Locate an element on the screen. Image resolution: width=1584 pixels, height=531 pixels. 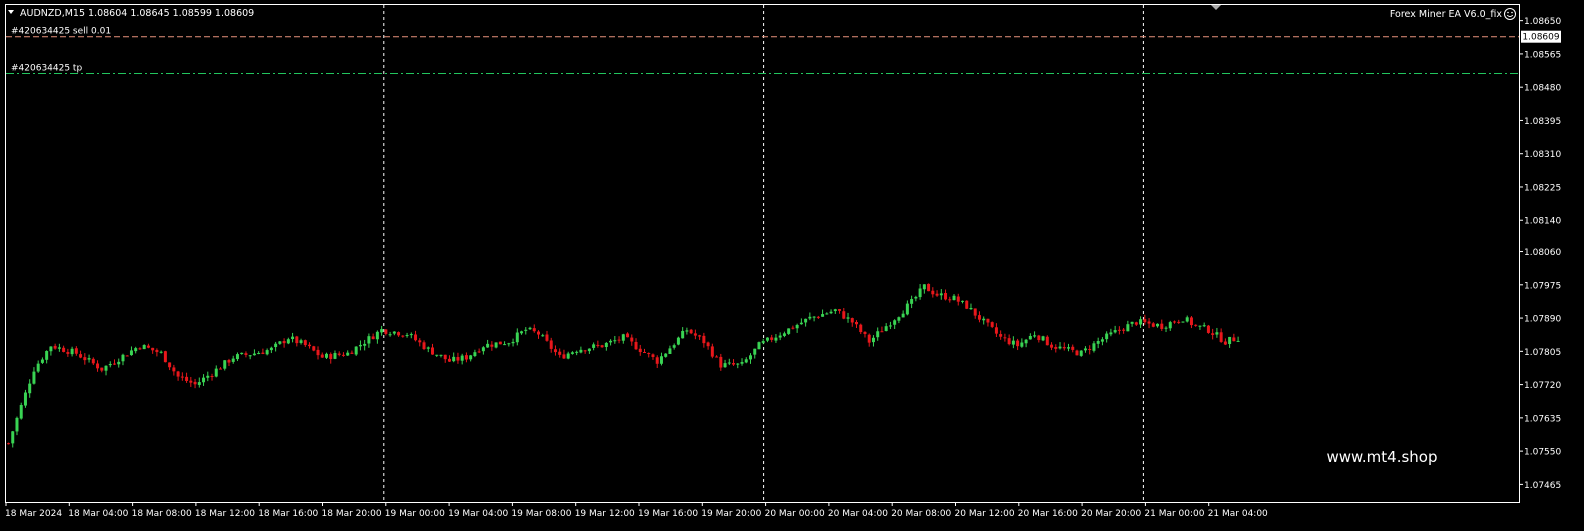
order-lines: #420634425 sell 0.01 #420634425 tp is located at coordinates (762, 50).